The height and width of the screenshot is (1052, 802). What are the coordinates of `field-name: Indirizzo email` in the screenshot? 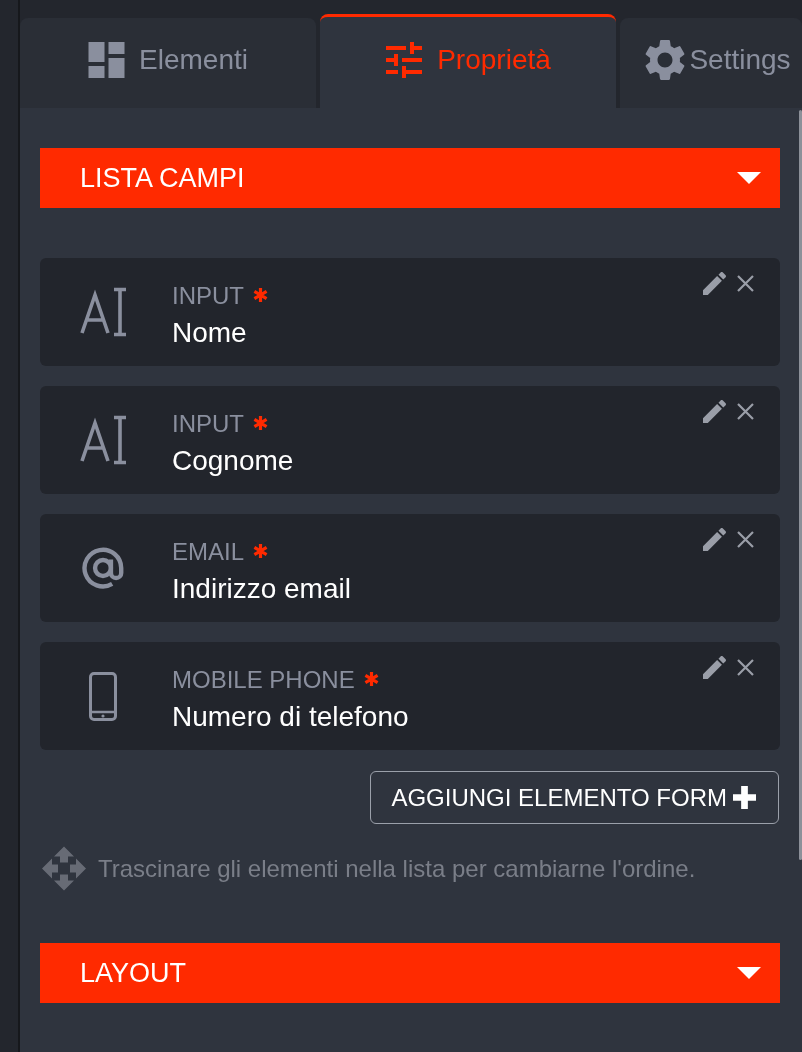 It's located at (261, 589).